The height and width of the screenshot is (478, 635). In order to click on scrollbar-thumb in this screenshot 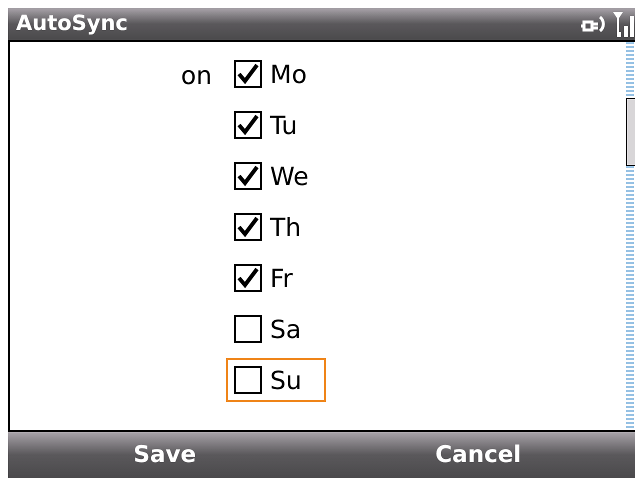, I will do `click(630, 132)`.